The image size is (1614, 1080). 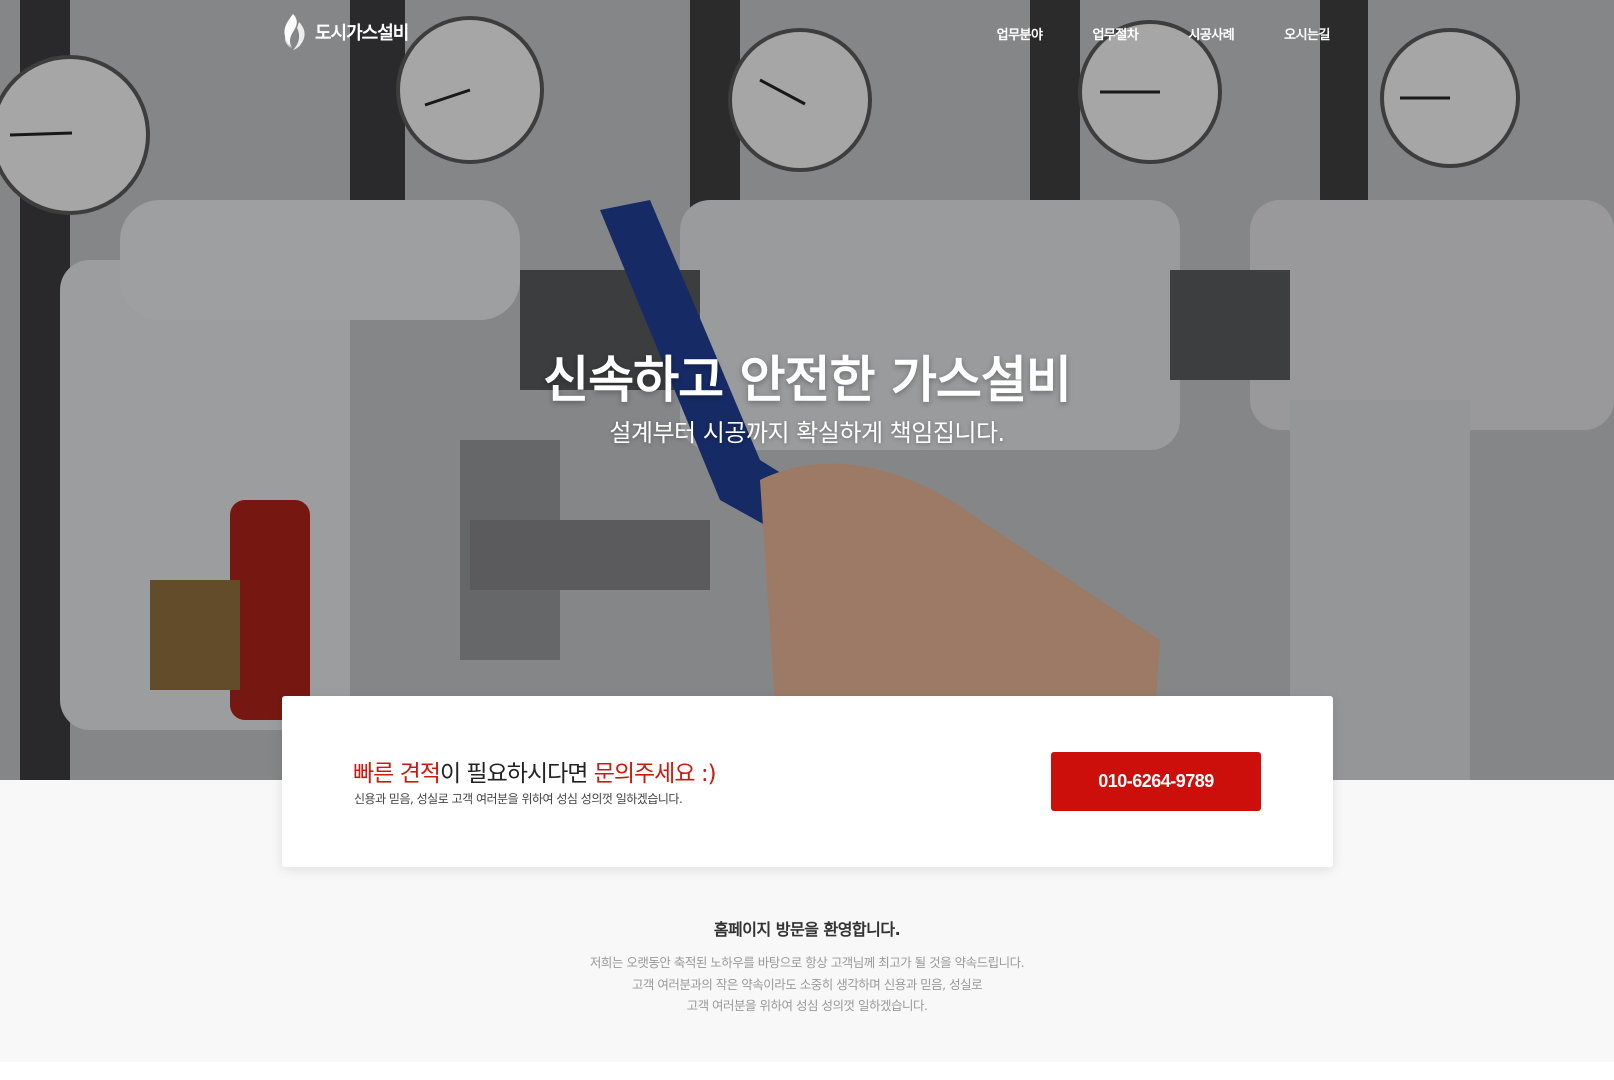 I want to click on cta-heading-highlight-2: 문의주세요 :), so click(x=655, y=774).